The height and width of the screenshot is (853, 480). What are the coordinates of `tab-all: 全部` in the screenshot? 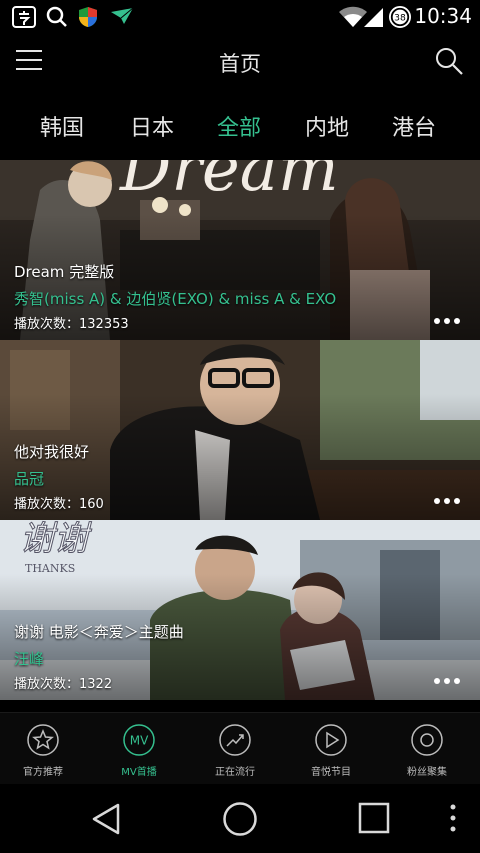 It's located at (239, 126).